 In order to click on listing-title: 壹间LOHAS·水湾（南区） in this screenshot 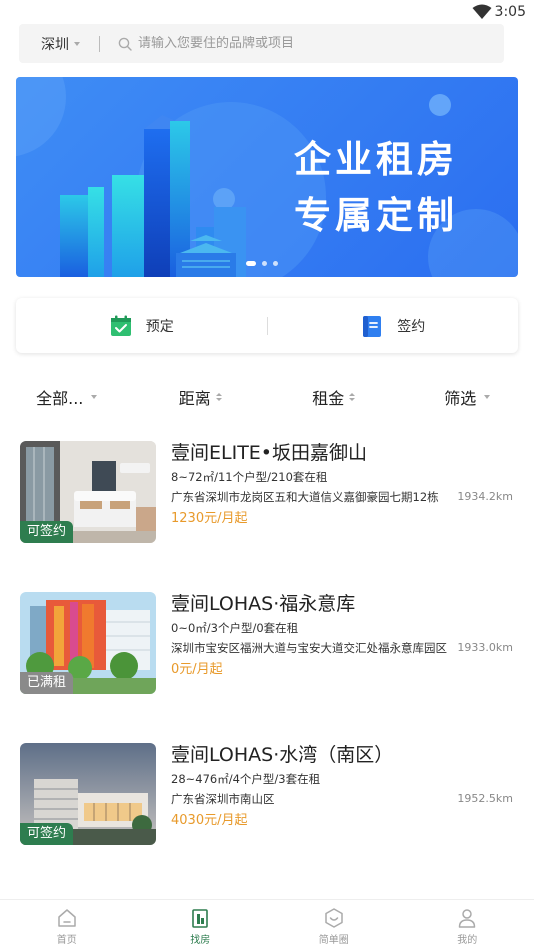, I will do `click(282, 755)`.